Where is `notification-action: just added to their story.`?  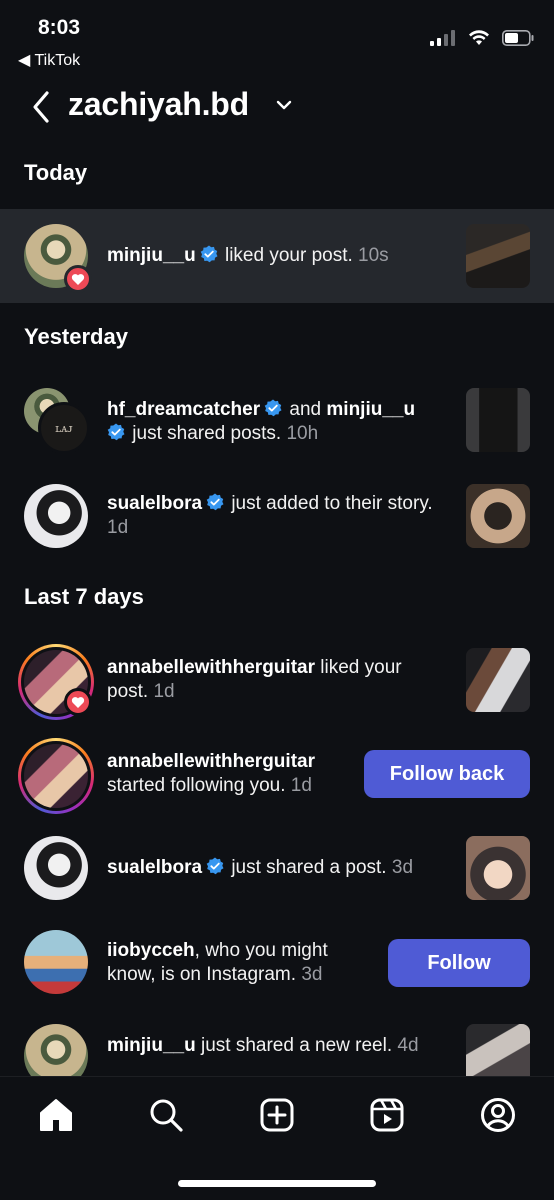
notification-action: just added to their story. is located at coordinates (332, 503).